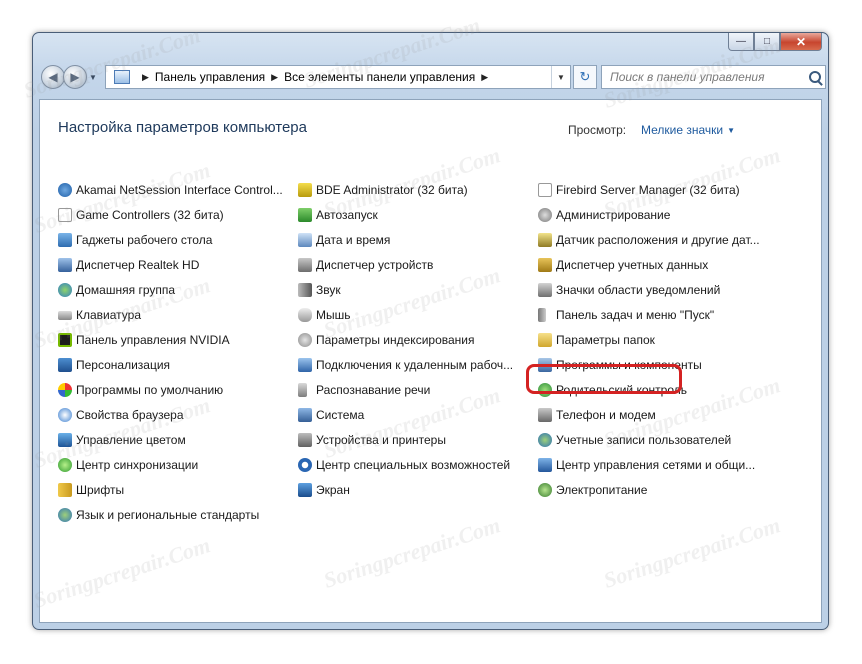 Image resolution: width=862 pixels, height=664 pixels. I want to click on globe-icon, so click(65, 515).